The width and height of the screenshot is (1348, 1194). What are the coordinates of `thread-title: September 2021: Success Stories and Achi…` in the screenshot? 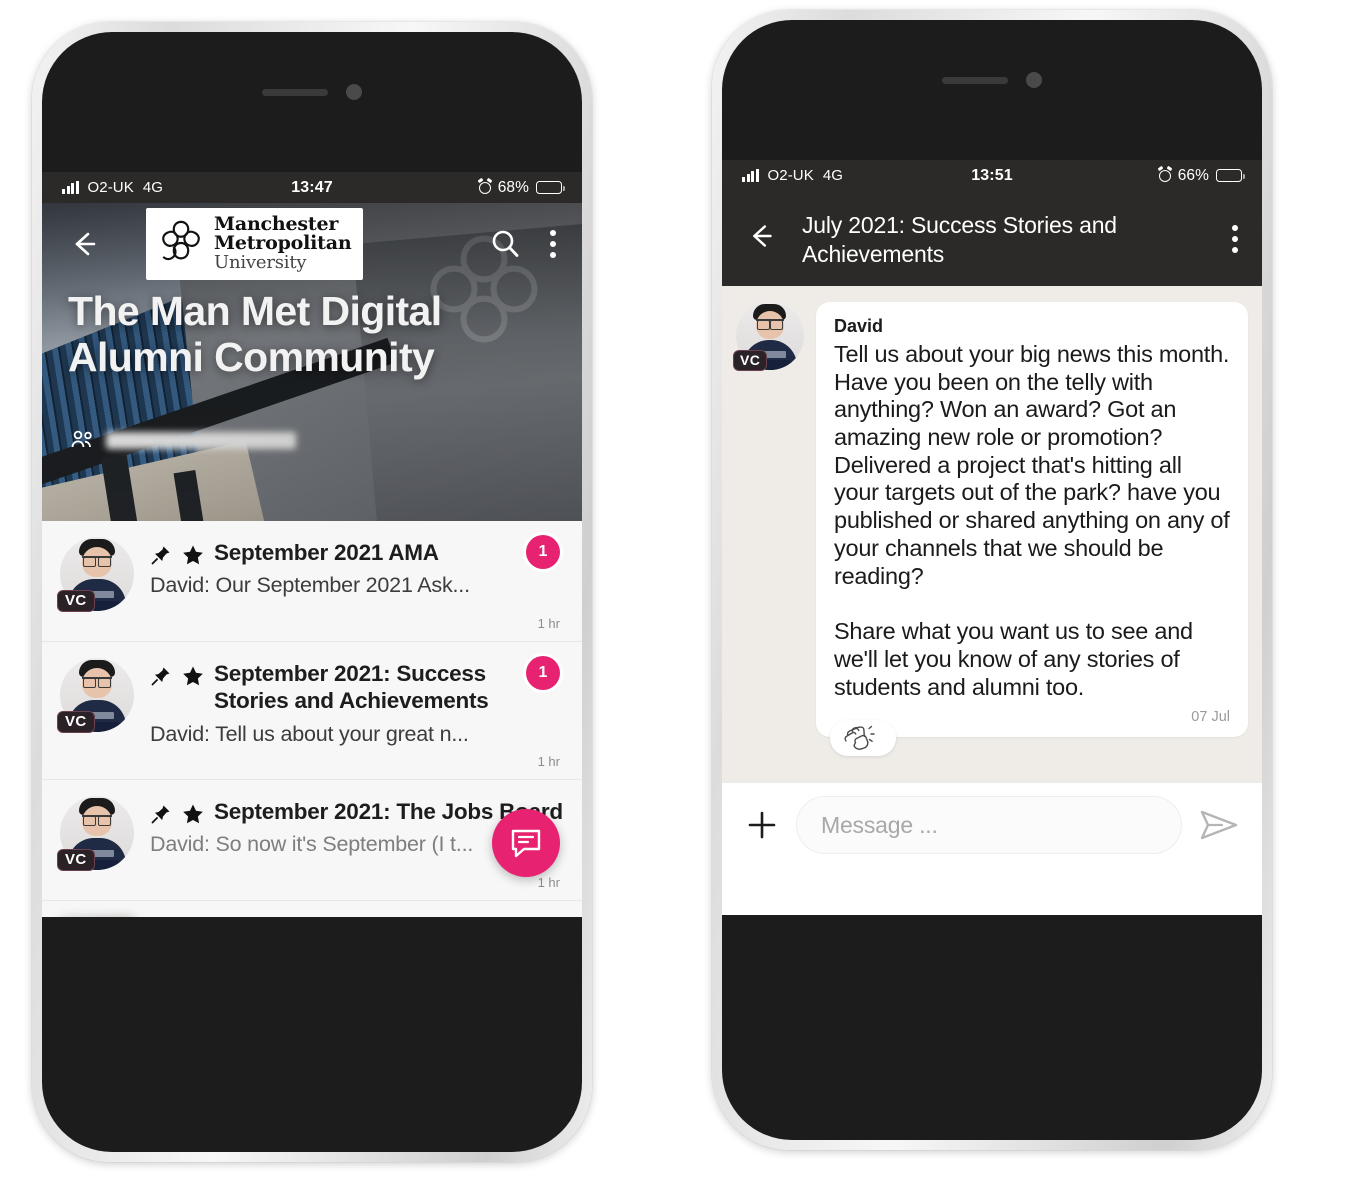 It's located at (351, 687).